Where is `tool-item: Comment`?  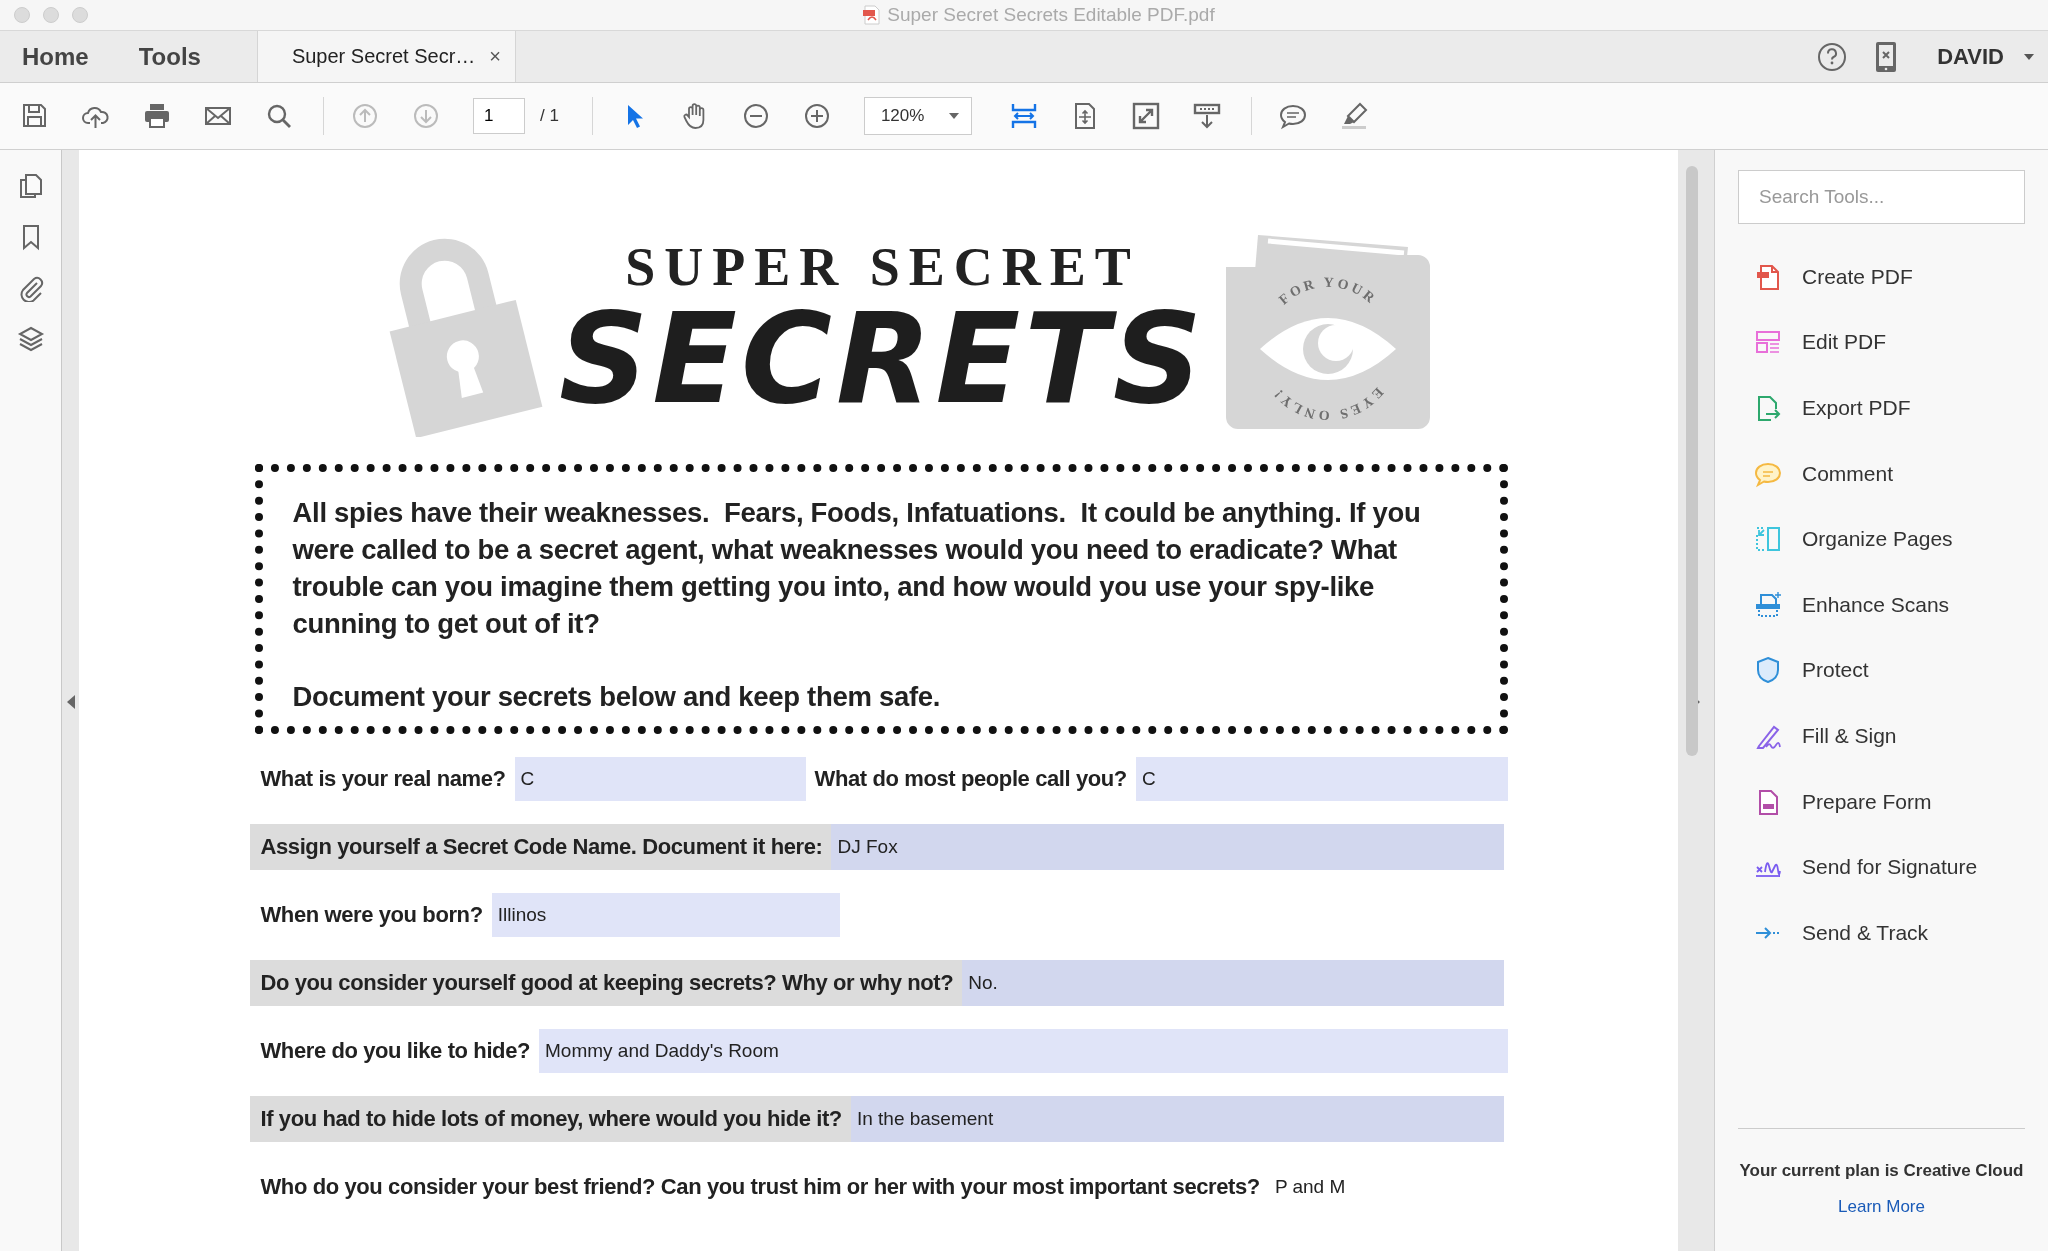
tool-item: Comment is located at coordinates (1881, 473).